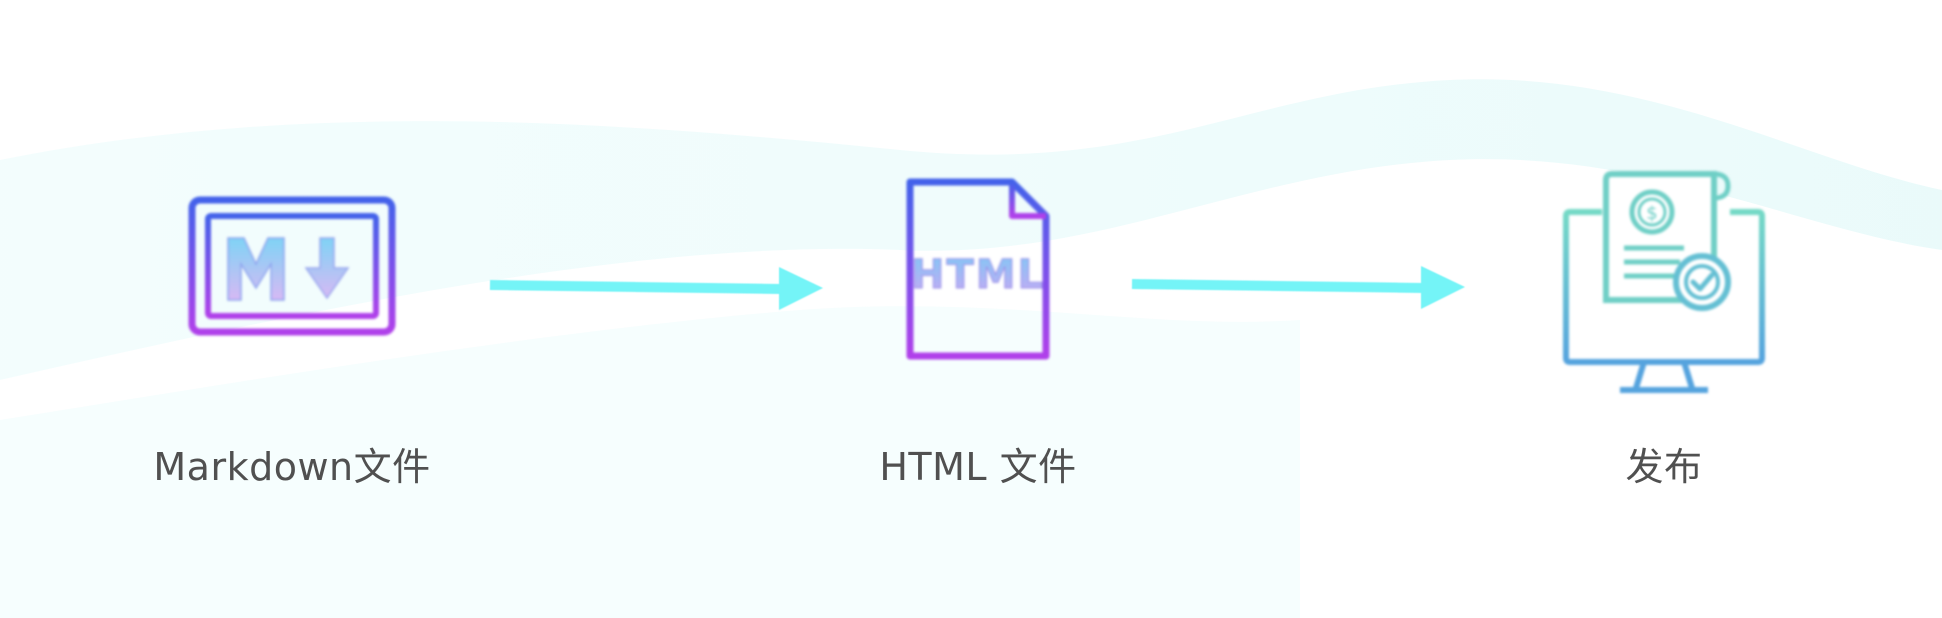  I want to click on step-label: Markdown文件, so click(292, 467).